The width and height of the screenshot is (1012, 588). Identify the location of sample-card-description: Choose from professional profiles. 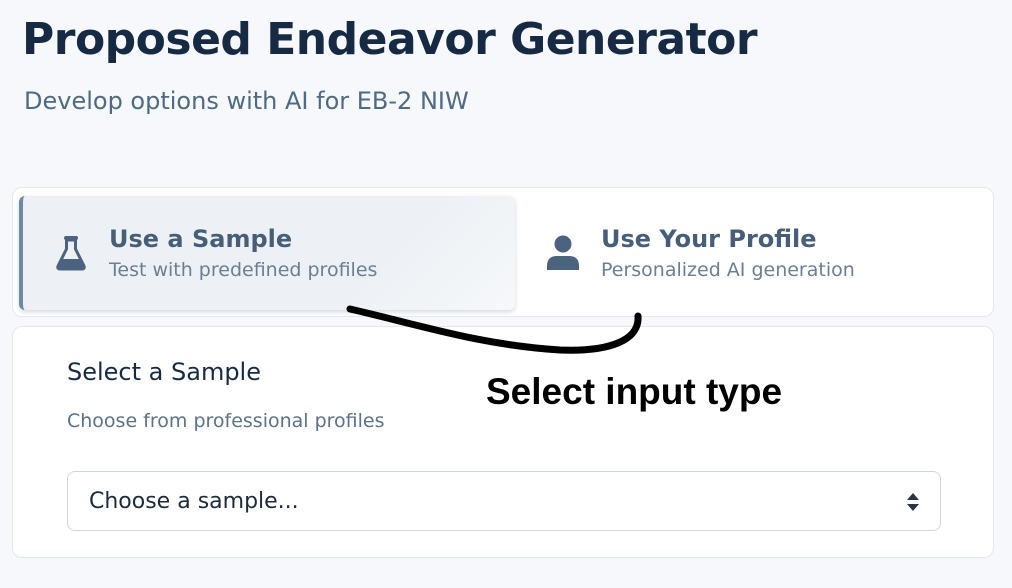
(226, 421).